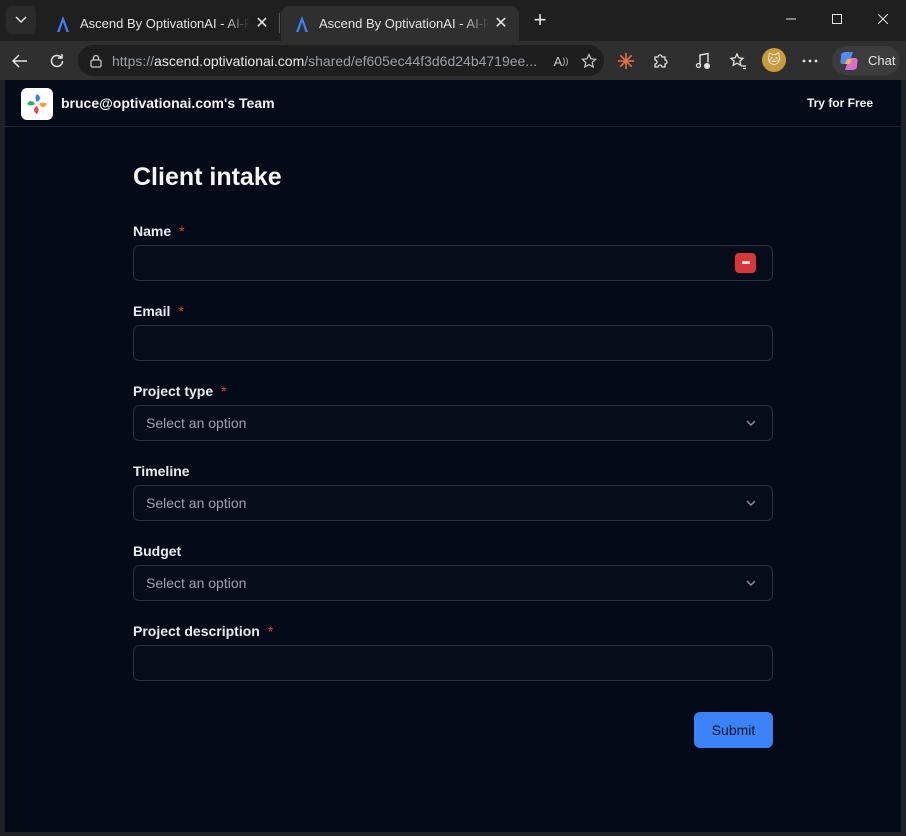 The width and height of the screenshot is (906, 836). I want to click on tab-divider, so click(279, 23).